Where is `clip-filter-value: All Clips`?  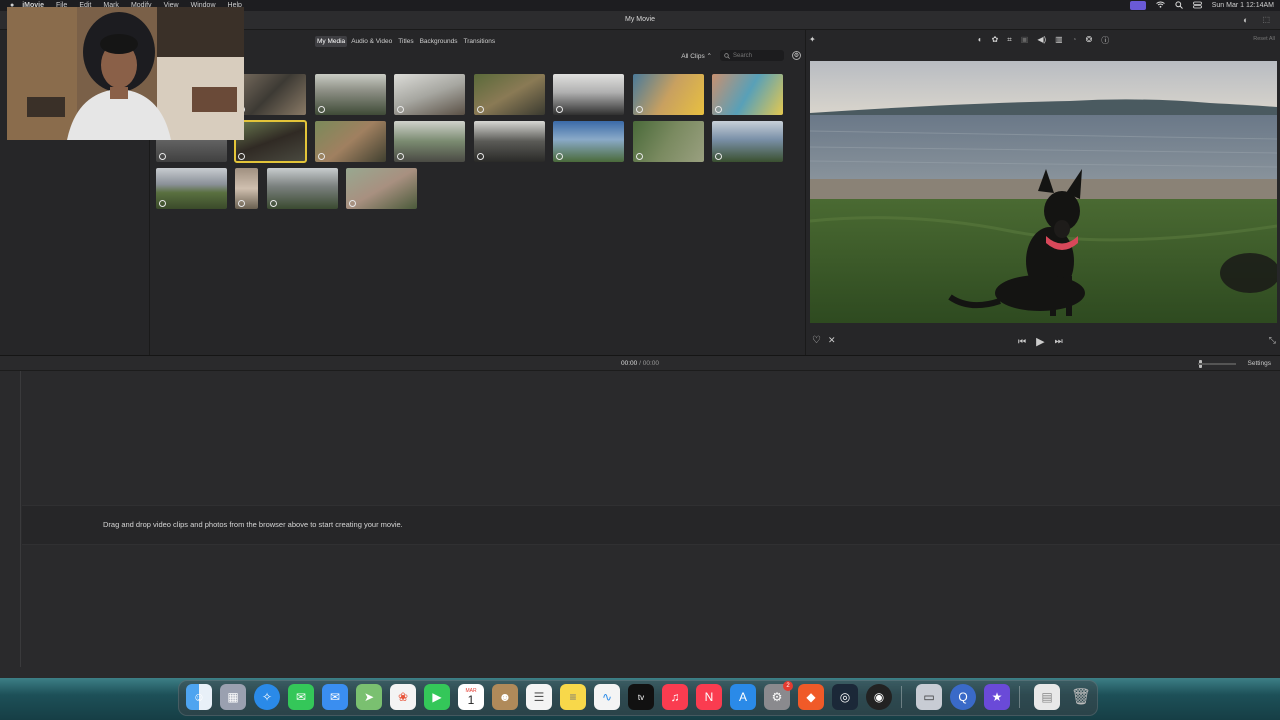 clip-filter-value: All Clips is located at coordinates (693, 56).